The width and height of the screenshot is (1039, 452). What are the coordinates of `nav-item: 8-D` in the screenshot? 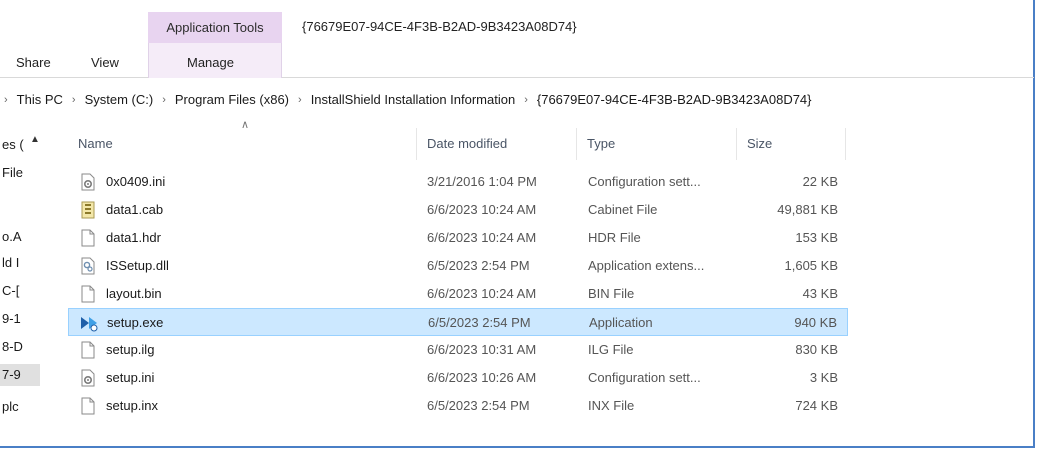 It's located at (20, 347).